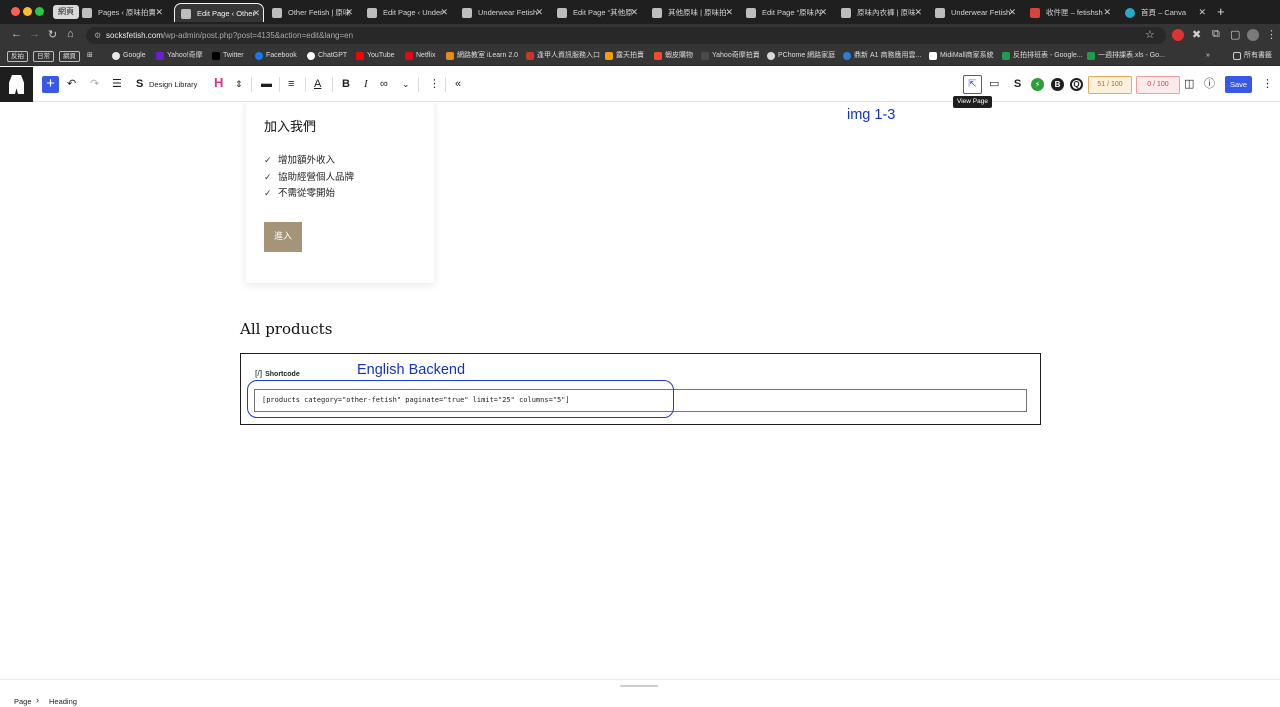 This screenshot has width=1280, height=707. Describe the element at coordinates (1164, 12) in the screenshot. I see `browser-tab: 首頁 – Canva ✕` at that location.